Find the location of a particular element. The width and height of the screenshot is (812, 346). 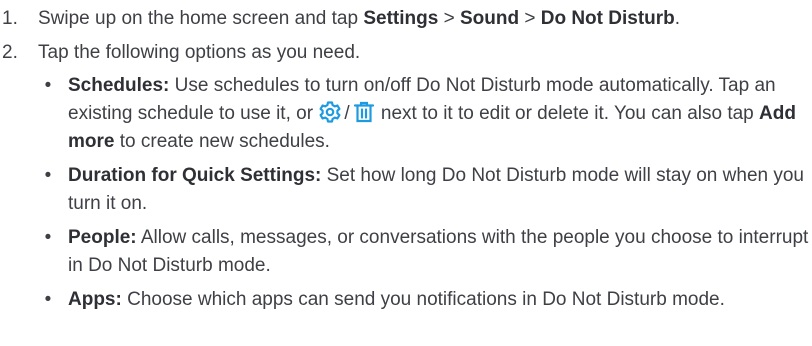

step-end: . is located at coordinates (677, 18).